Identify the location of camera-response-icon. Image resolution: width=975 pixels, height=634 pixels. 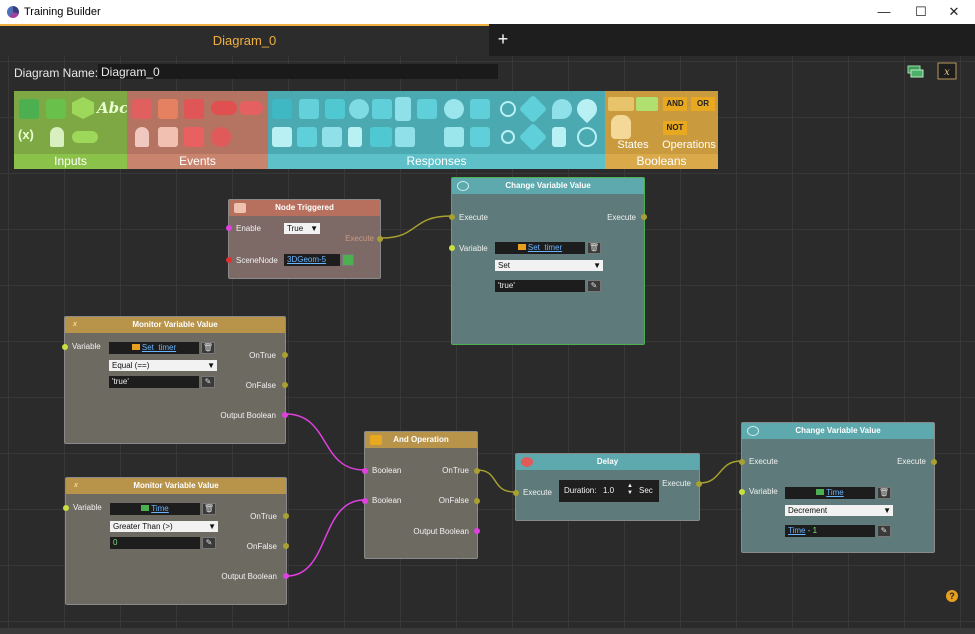
(335, 109).